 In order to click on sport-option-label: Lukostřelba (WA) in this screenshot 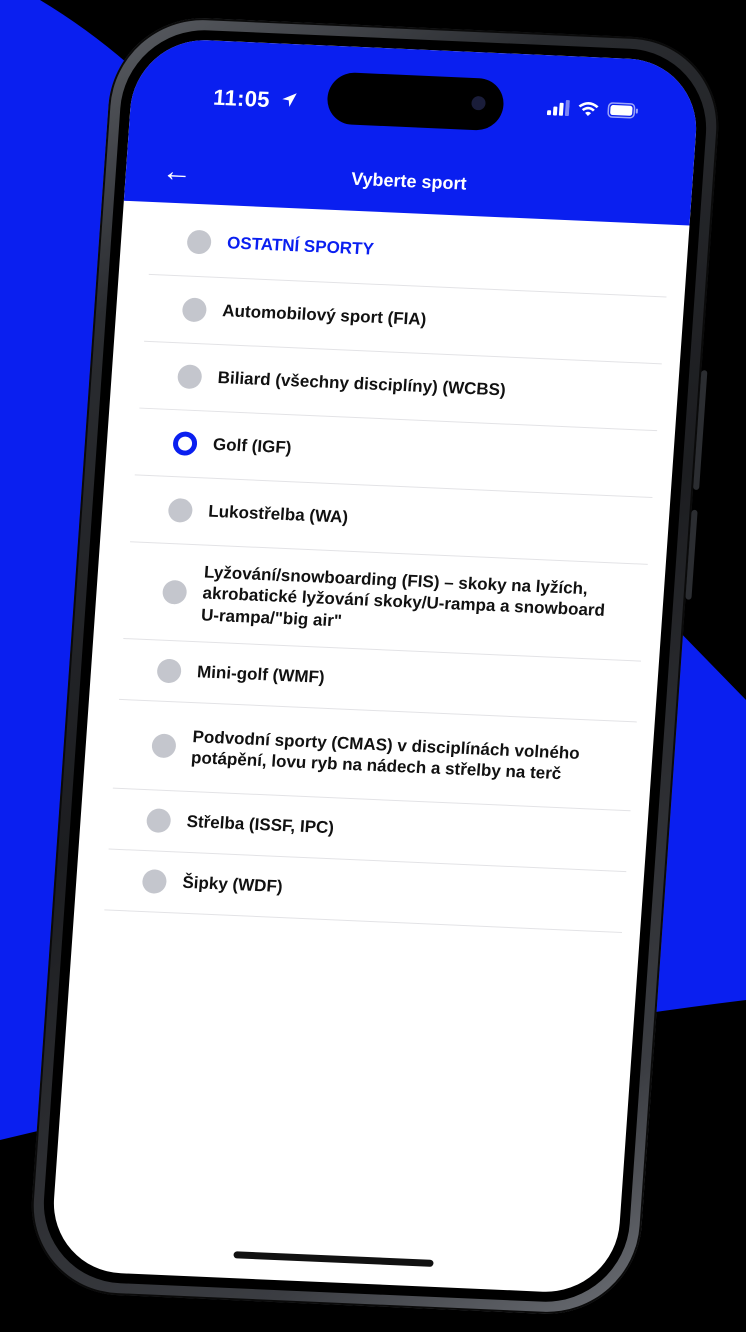, I will do `click(278, 515)`.